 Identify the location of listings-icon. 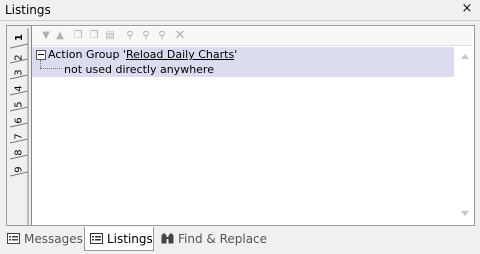
(96, 238).